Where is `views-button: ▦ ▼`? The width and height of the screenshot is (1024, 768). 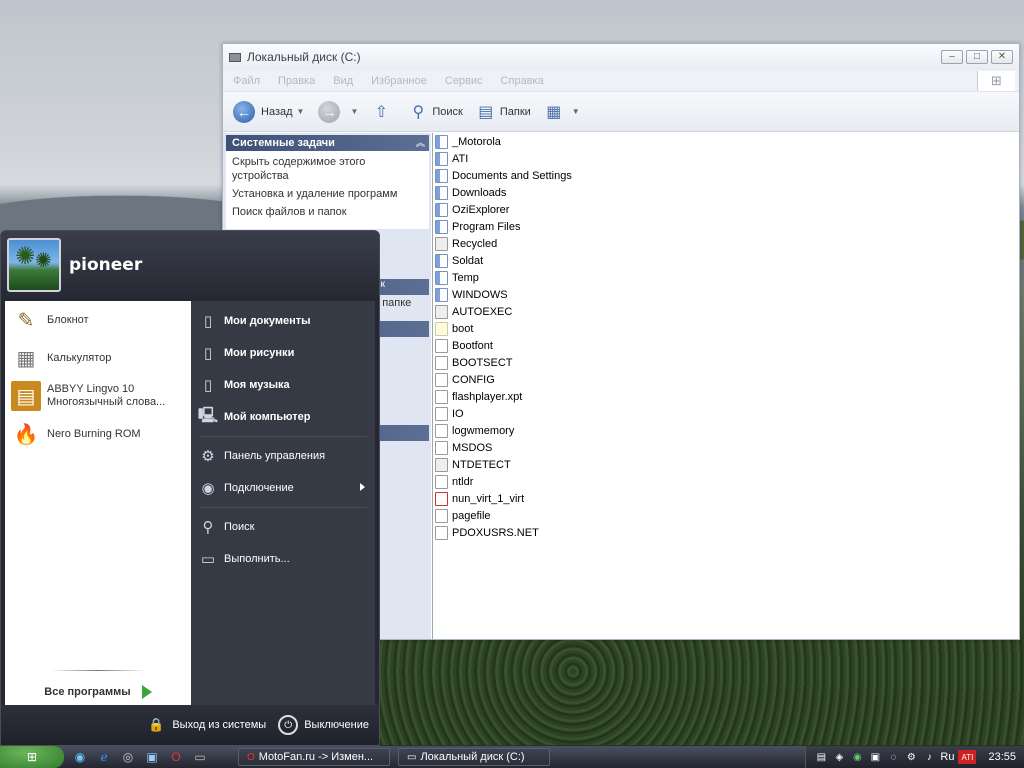
views-button: ▦ ▼ is located at coordinates (562, 112).